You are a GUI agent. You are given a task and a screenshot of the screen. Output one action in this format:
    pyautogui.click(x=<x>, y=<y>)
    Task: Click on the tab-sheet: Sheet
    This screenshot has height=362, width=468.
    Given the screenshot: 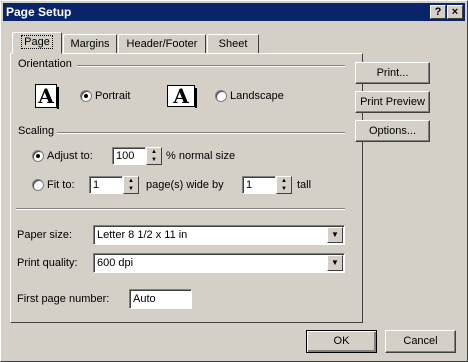 What is the action you would take?
    pyautogui.click(x=233, y=44)
    